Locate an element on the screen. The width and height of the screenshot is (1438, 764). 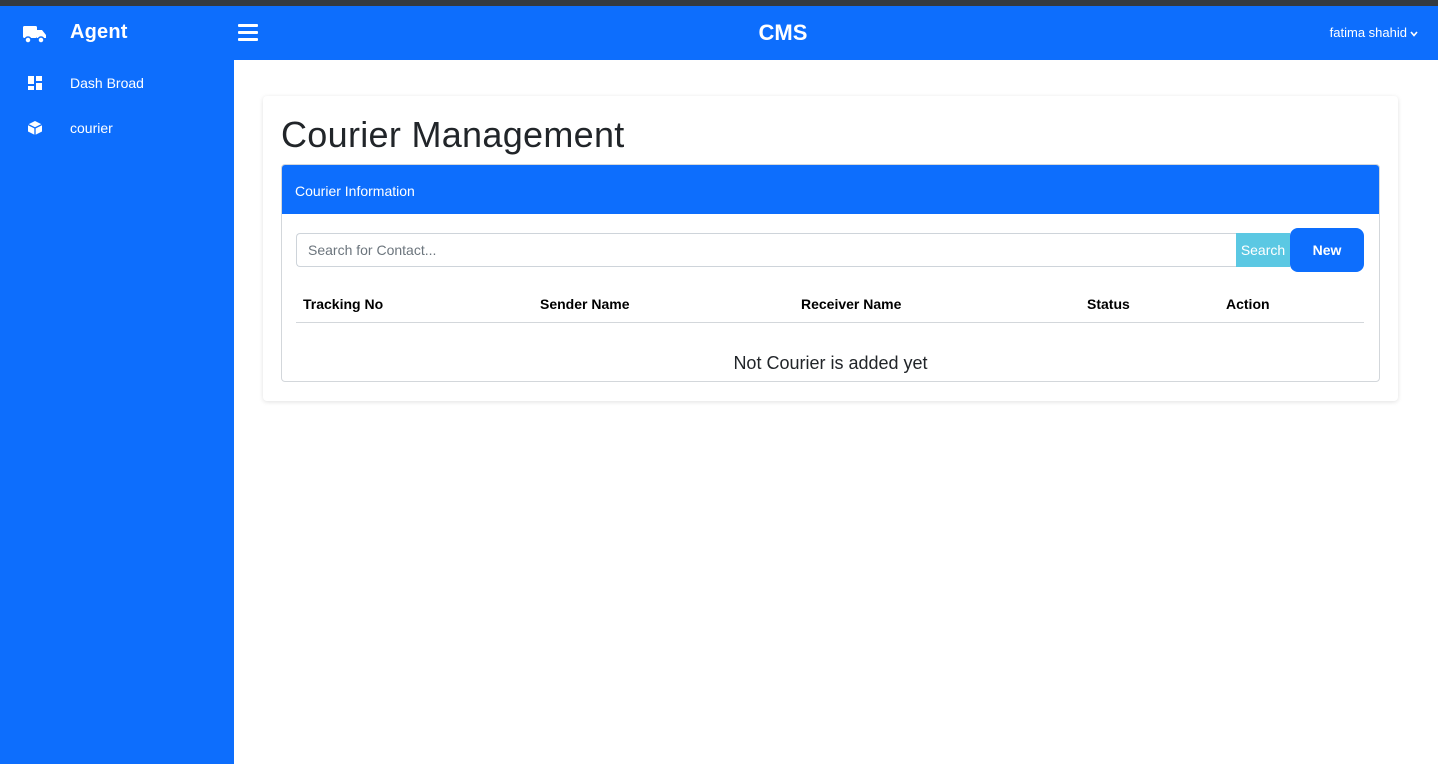
panel-header: Courier Information is located at coordinates (830, 189).